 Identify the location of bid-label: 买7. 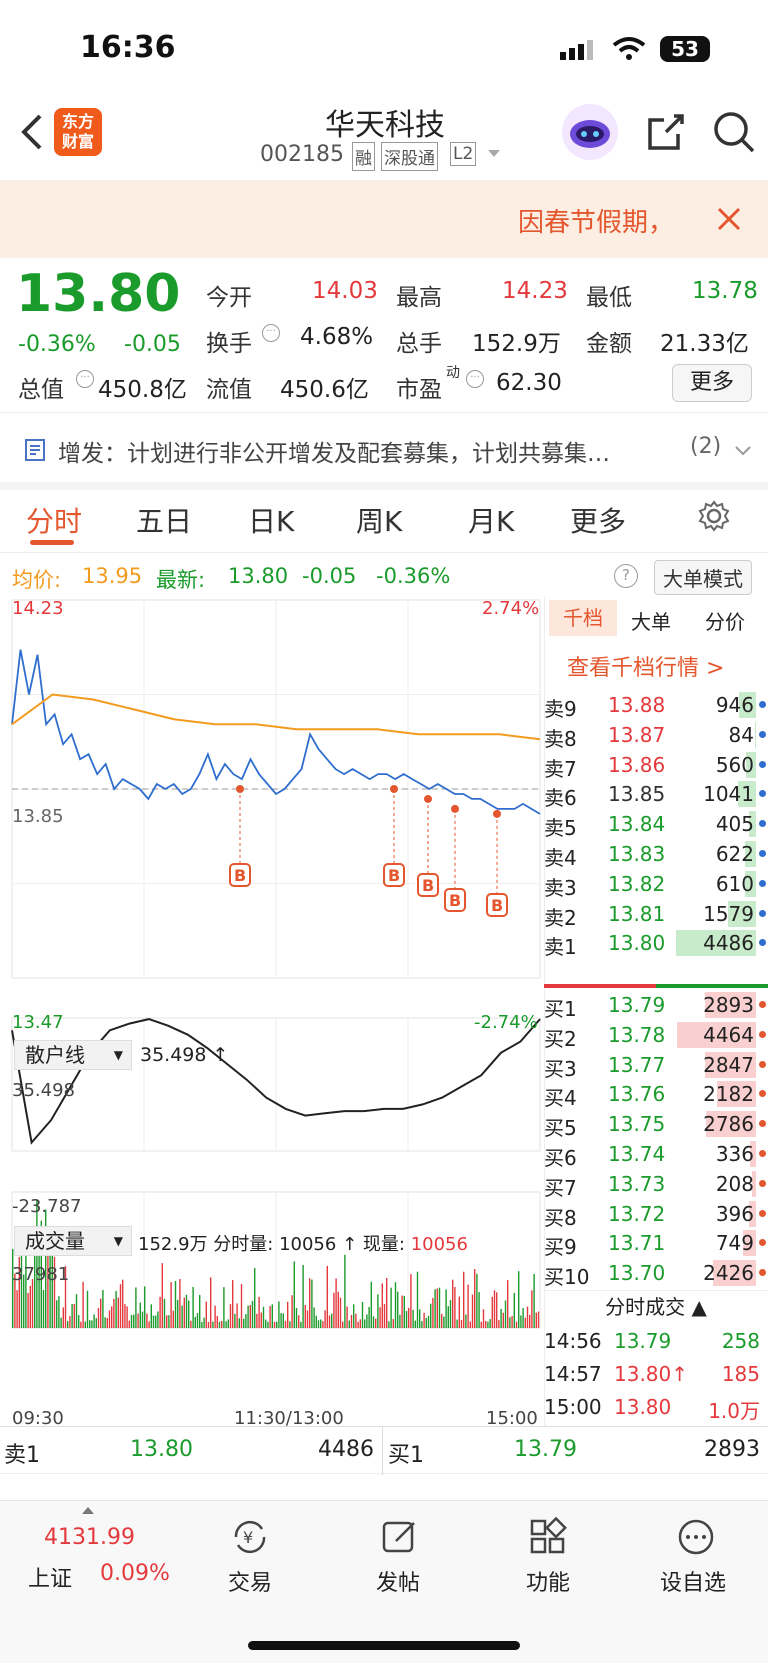
(560, 1187).